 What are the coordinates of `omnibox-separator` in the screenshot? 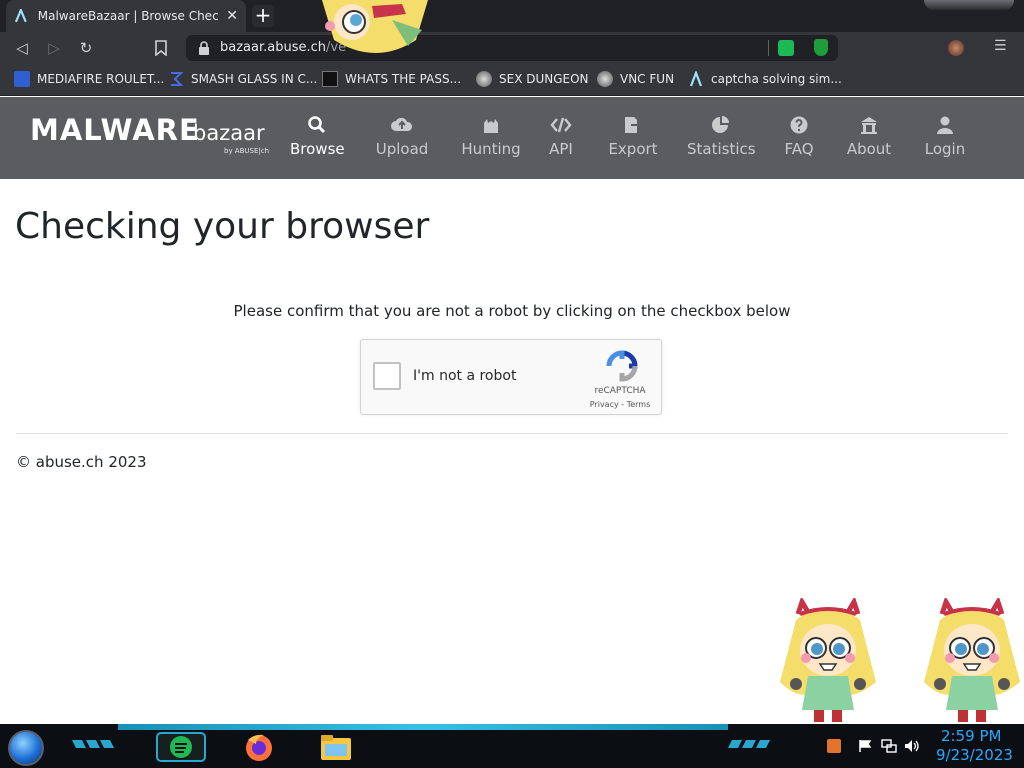 It's located at (768, 48).